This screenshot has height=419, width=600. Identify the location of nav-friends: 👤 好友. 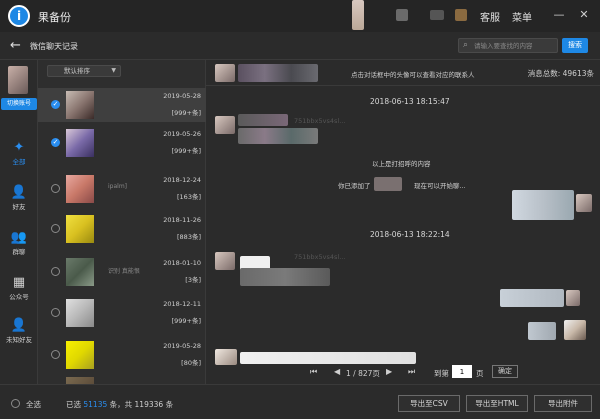
(19, 198).